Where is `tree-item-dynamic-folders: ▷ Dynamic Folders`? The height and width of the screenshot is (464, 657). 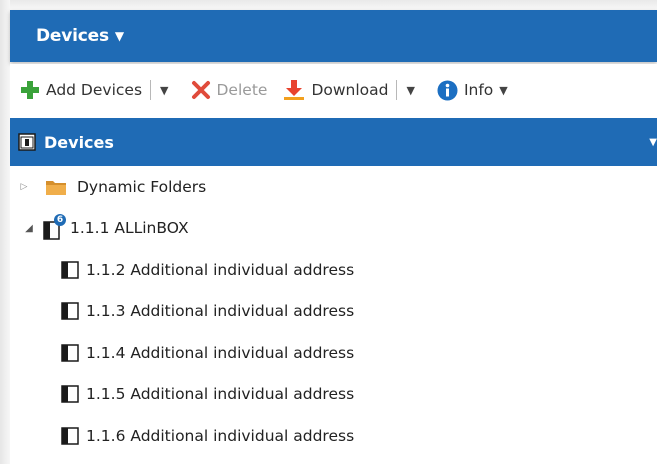
tree-item-dynamic-folders: ▷ Dynamic Folders is located at coordinates (333, 187).